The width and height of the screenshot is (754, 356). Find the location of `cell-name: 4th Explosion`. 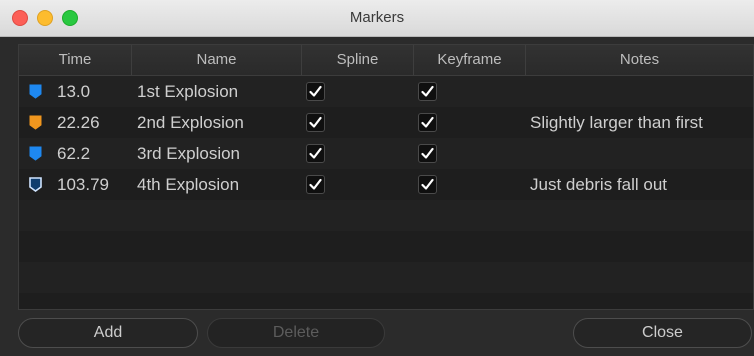

cell-name: 4th Explosion is located at coordinates (188, 184).